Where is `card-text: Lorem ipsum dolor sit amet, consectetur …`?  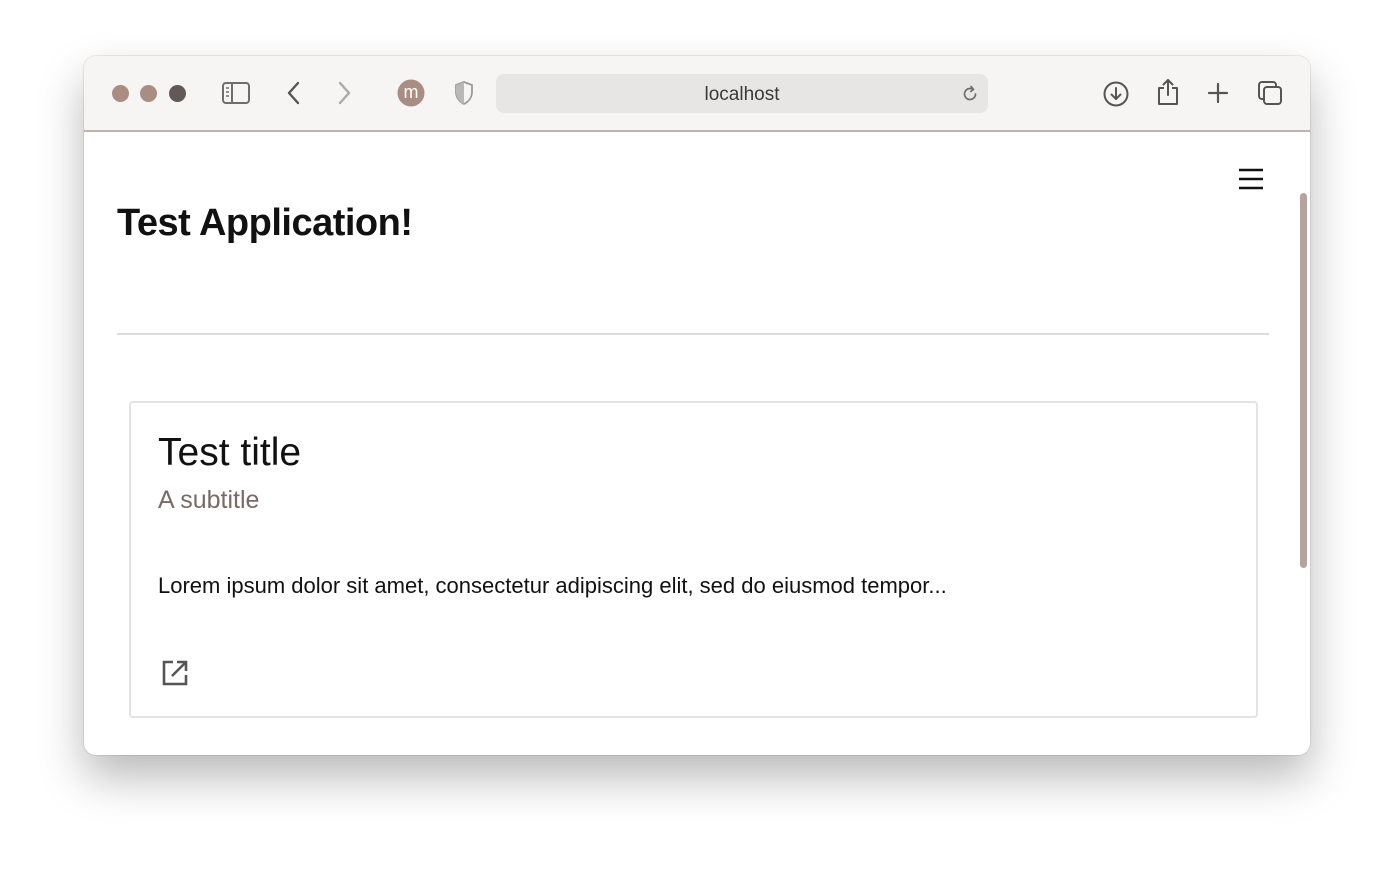 card-text: Lorem ipsum dolor sit amet, consectetur … is located at coordinates (552, 585).